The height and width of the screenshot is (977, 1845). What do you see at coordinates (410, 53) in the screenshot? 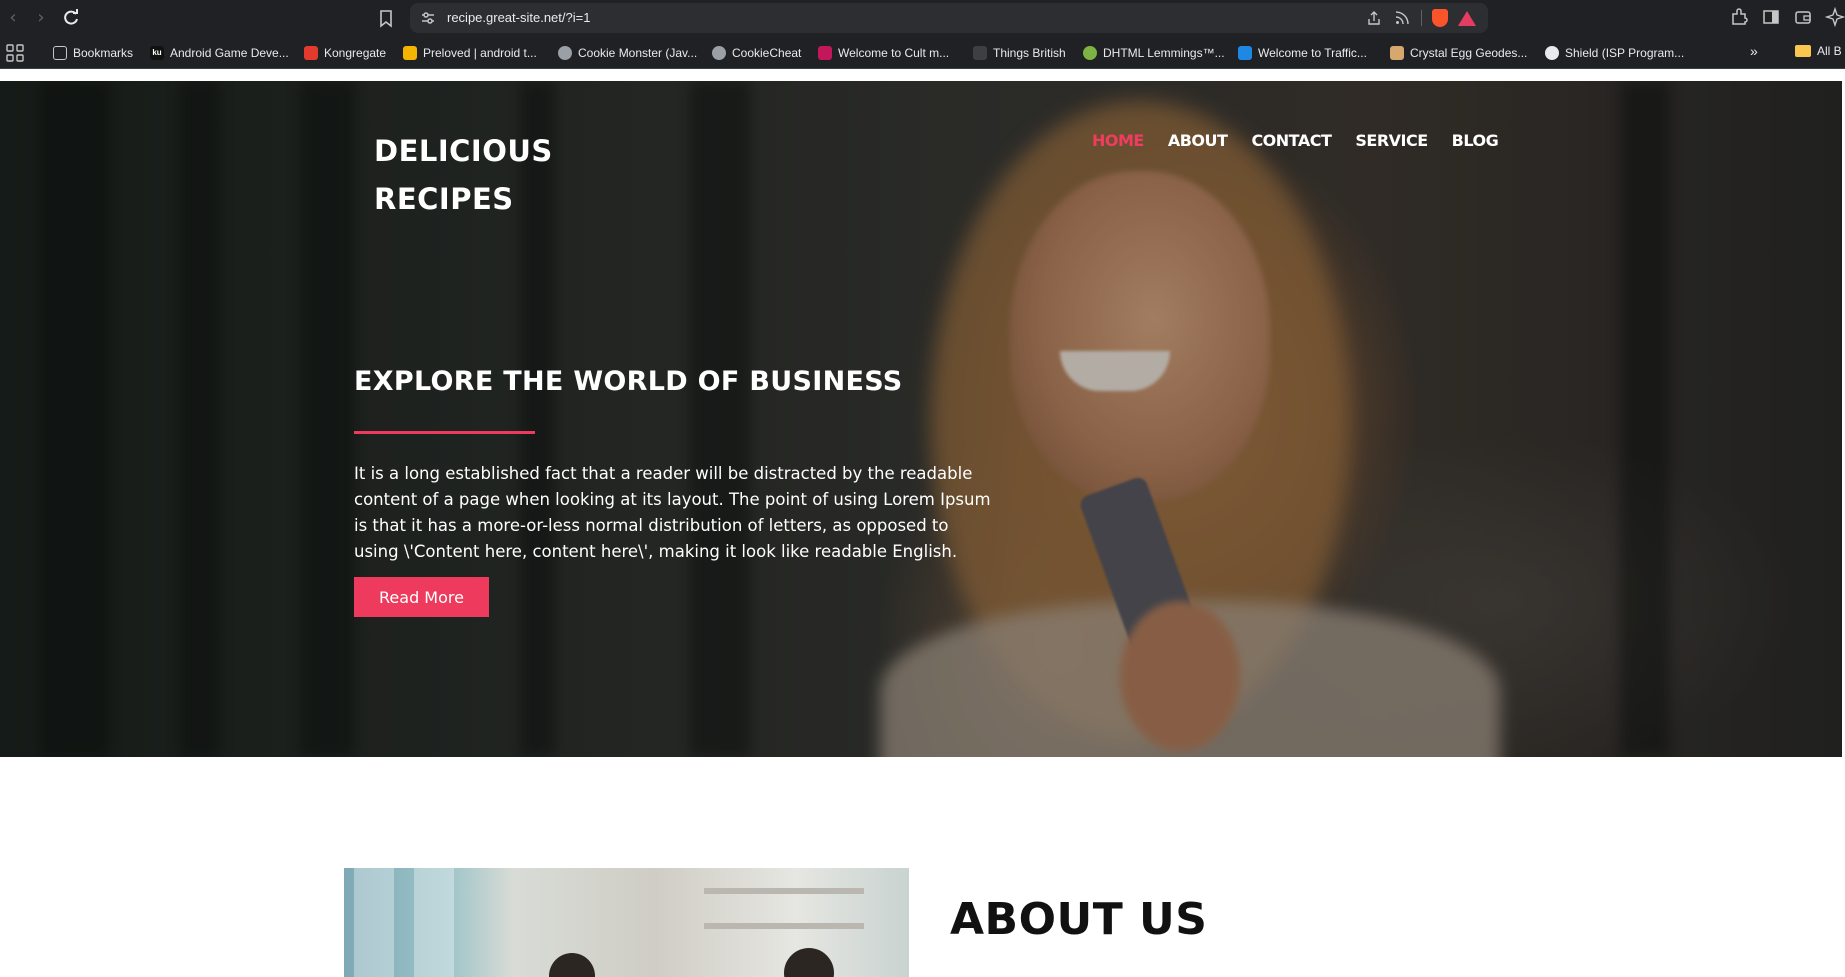
I see `preloved-favicon` at bounding box center [410, 53].